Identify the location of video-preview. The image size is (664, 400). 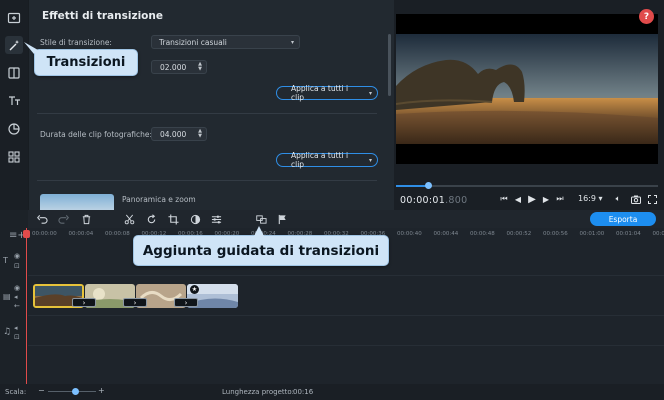
(527, 89).